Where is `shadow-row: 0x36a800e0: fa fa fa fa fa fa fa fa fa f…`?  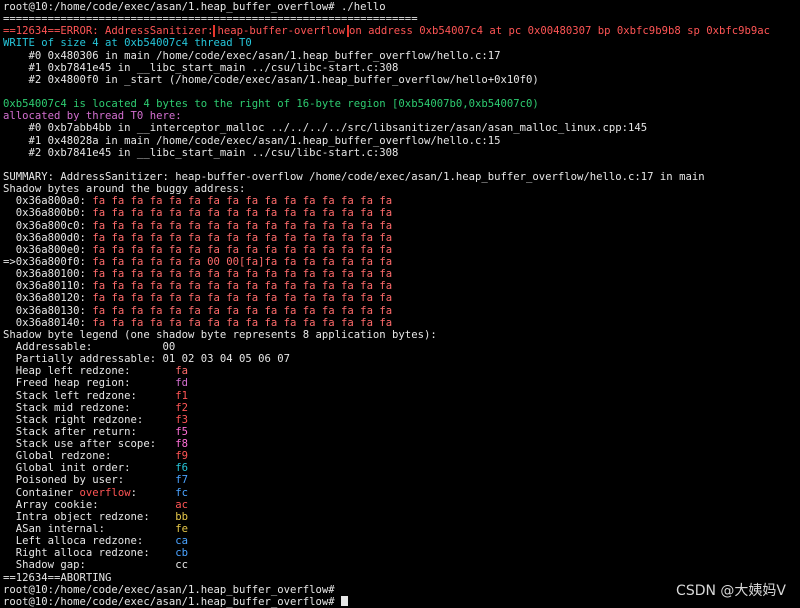
shadow-row: 0x36a800e0: fa fa fa fa fa fa fa fa fa f… is located at coordinates (401, 250).